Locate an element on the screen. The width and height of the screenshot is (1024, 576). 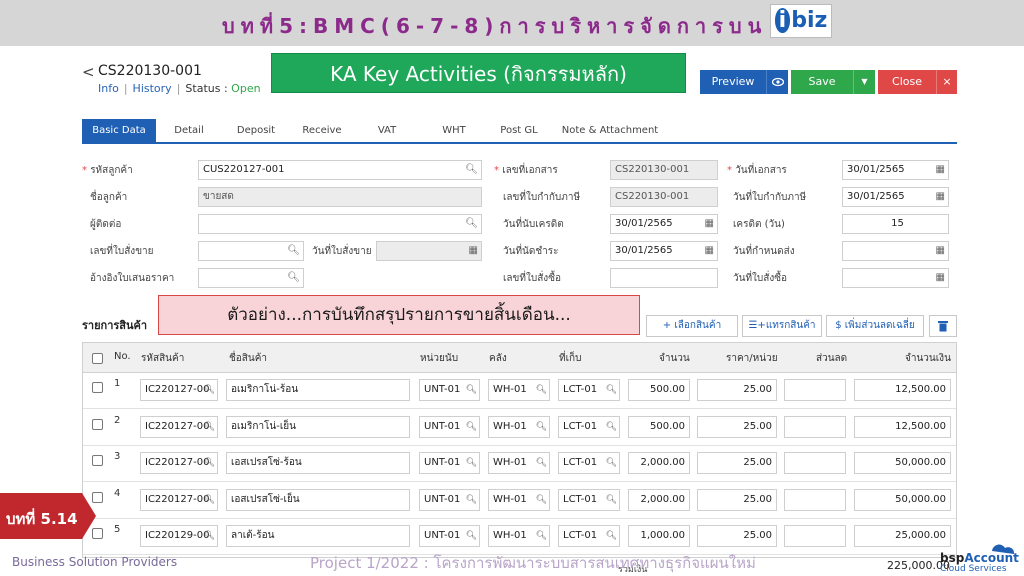
due-date-field: 30/01/2565 ▦ is located at coordinates (664, 251).